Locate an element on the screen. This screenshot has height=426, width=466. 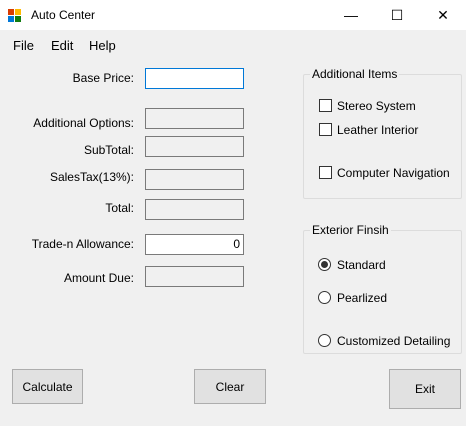
trade-in-input: 0 is located at coordinates (194, 244).